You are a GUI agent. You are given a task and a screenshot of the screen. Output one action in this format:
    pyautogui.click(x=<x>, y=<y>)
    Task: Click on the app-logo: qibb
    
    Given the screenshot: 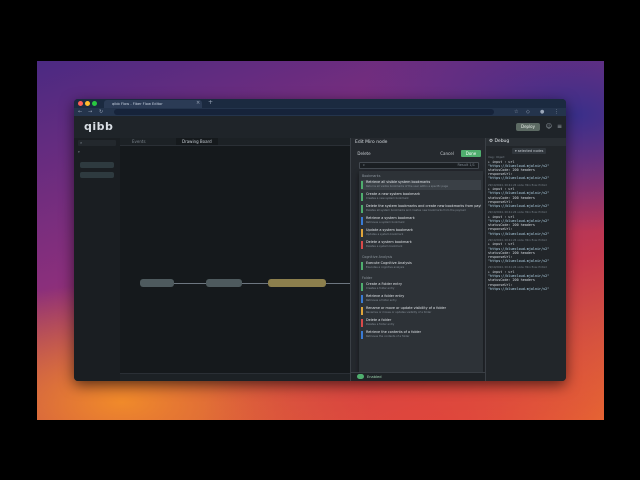 What is the action you would take?
    pyautogui.click(x=99, y=126)
    